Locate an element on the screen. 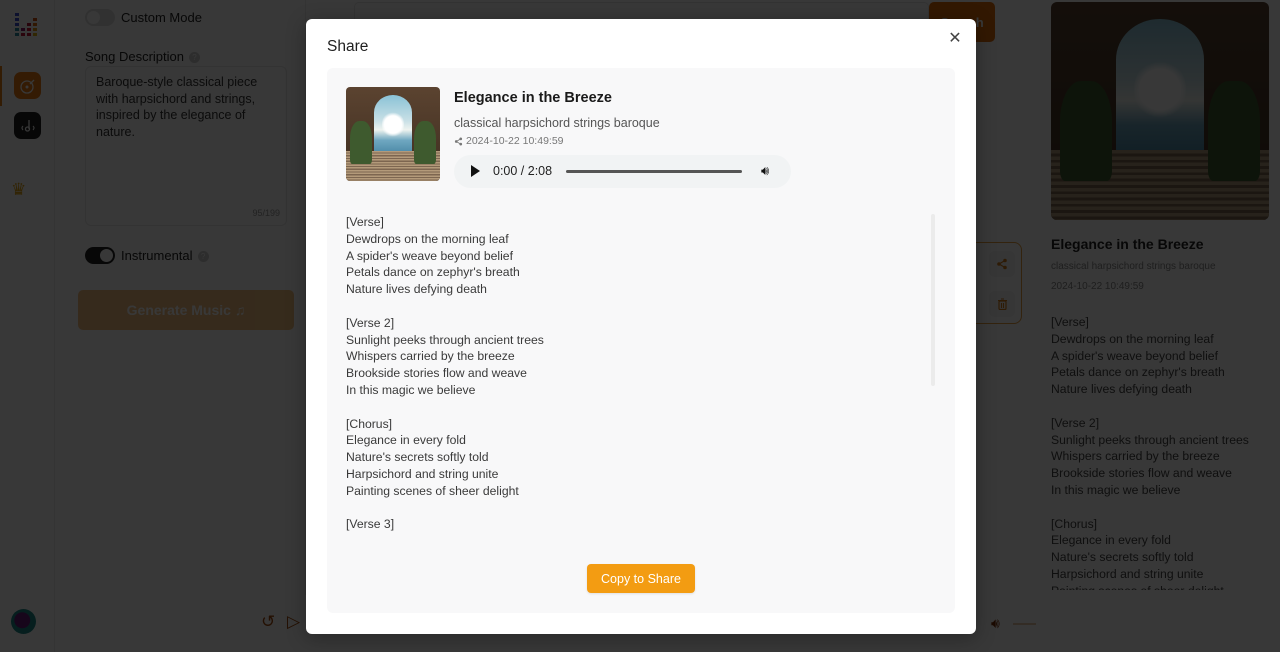 This screenshot has height=652, width=1280. song-title: Elegance in the Breeze is located at coordinates (533, 98).